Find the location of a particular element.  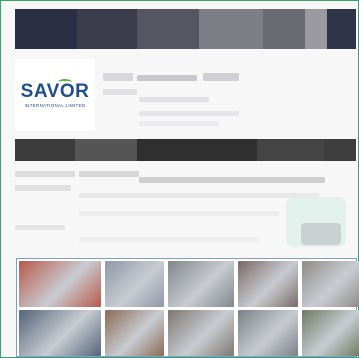

logo-swoosh-icon is located at coordinates (64, 82).